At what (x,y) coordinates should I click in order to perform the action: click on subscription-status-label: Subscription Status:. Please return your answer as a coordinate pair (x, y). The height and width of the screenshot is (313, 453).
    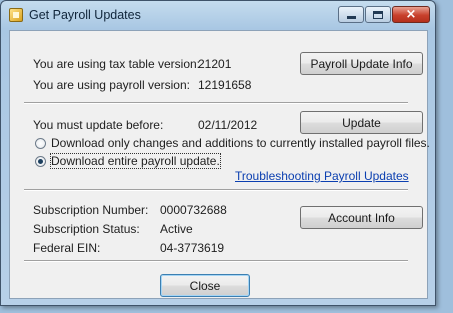
    Looking at the image, I should click on (86, 229).